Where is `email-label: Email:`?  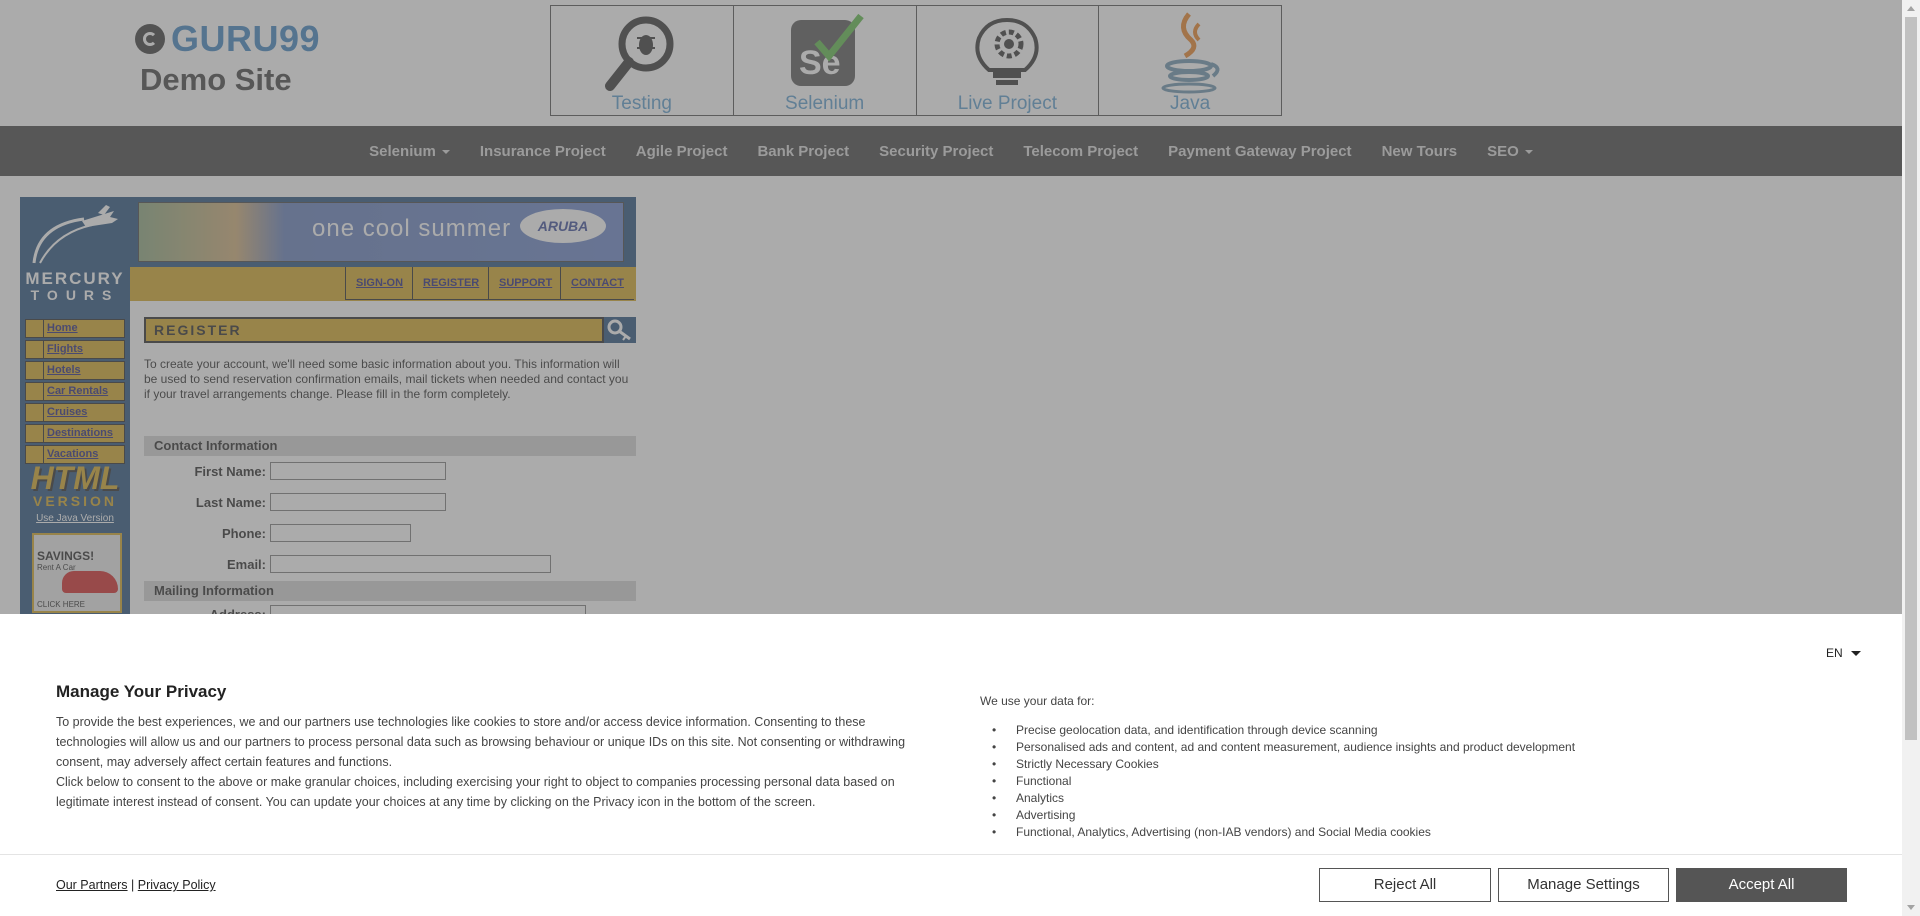
email-label: Email: is located at coordinates (246, 564).